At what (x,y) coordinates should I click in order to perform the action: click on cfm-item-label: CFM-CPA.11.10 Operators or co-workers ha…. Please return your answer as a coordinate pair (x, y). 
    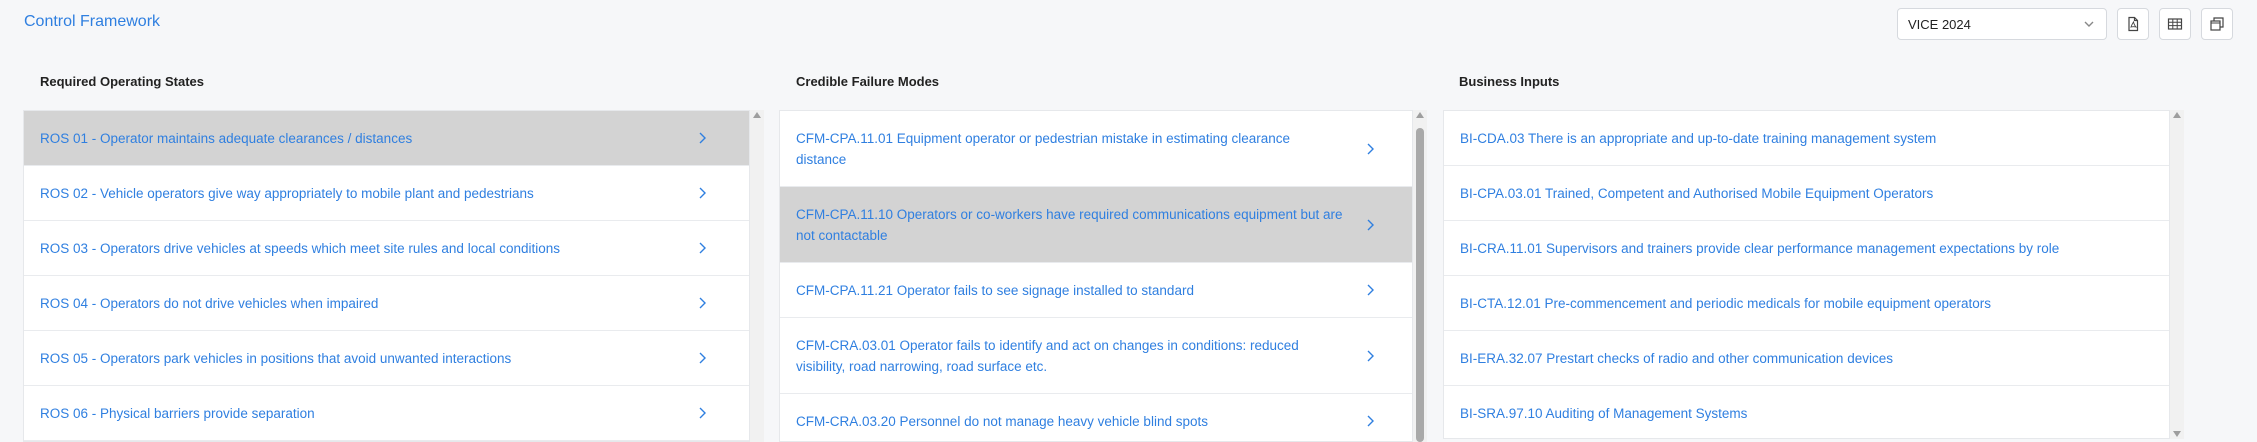
    Looking at the image, I should click on (1069, 224).